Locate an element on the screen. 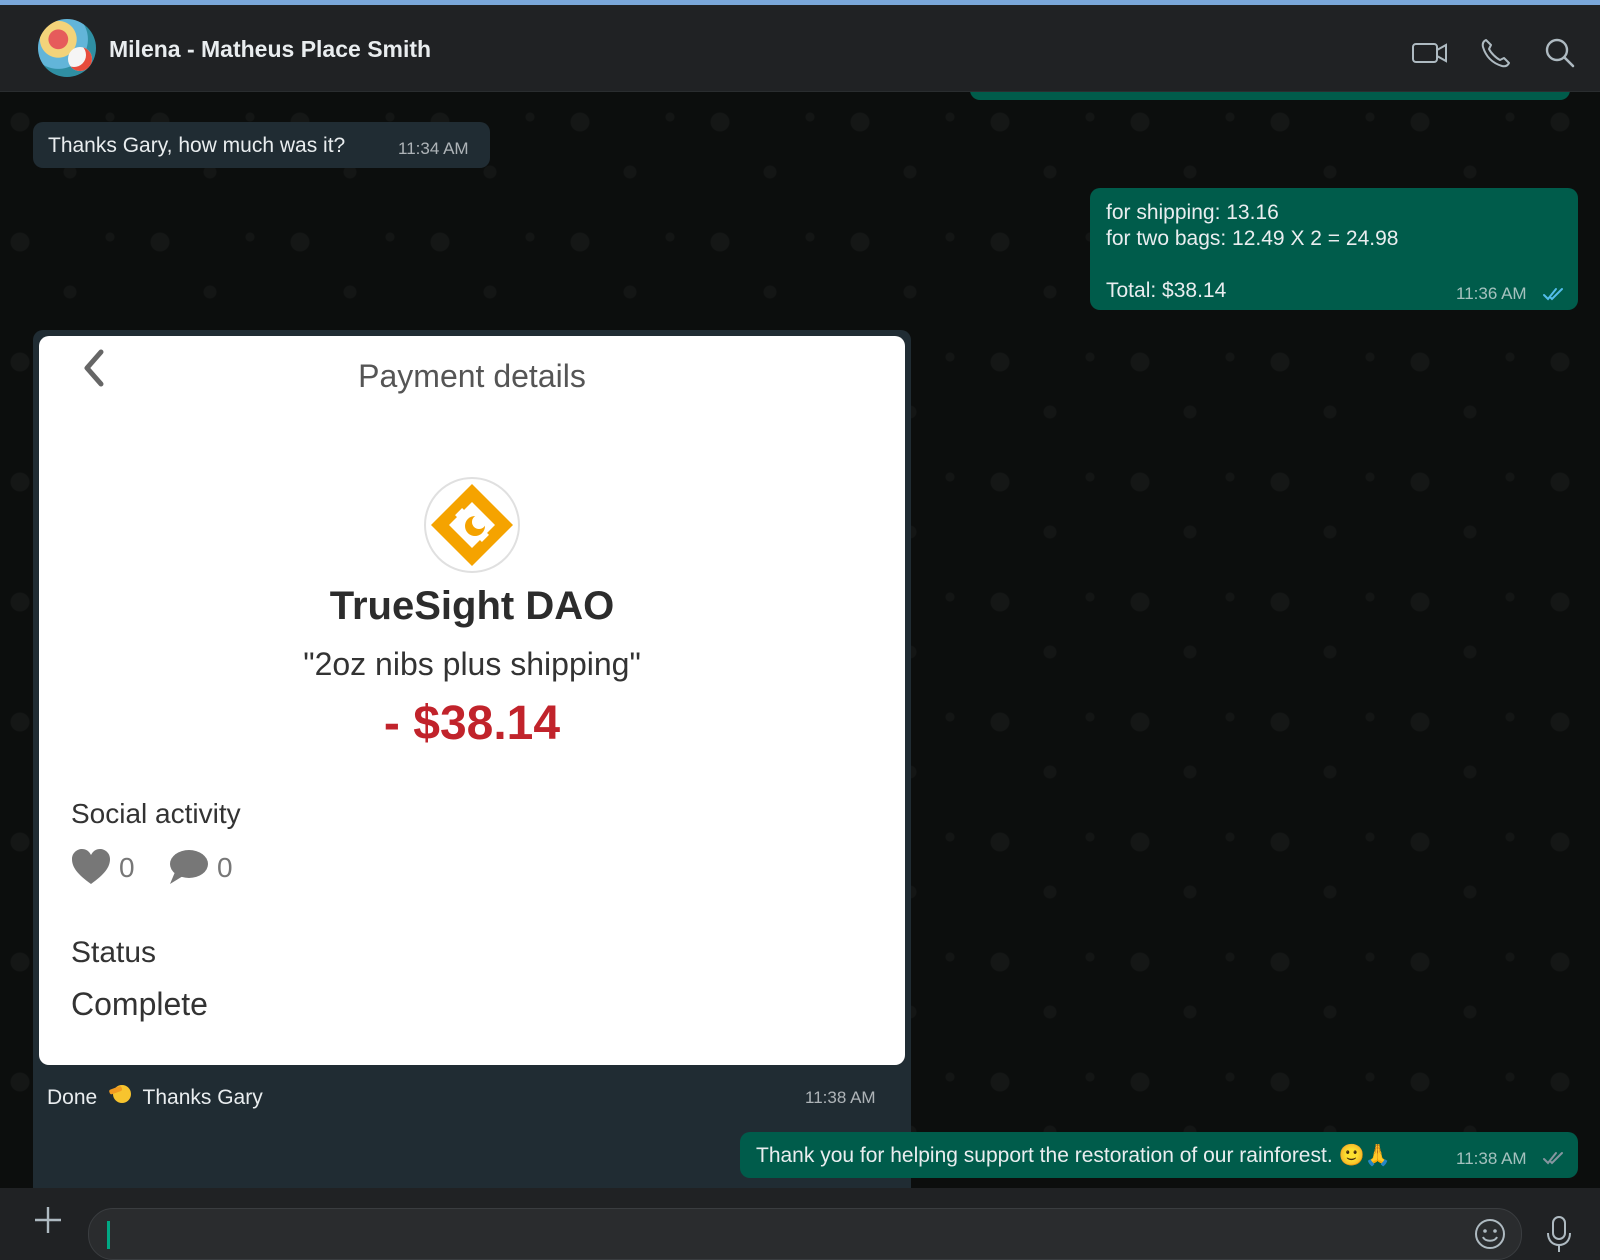 This screenshot has height=1260, width=1600. attach-plus-icon is located at coordinates (48, 1220).